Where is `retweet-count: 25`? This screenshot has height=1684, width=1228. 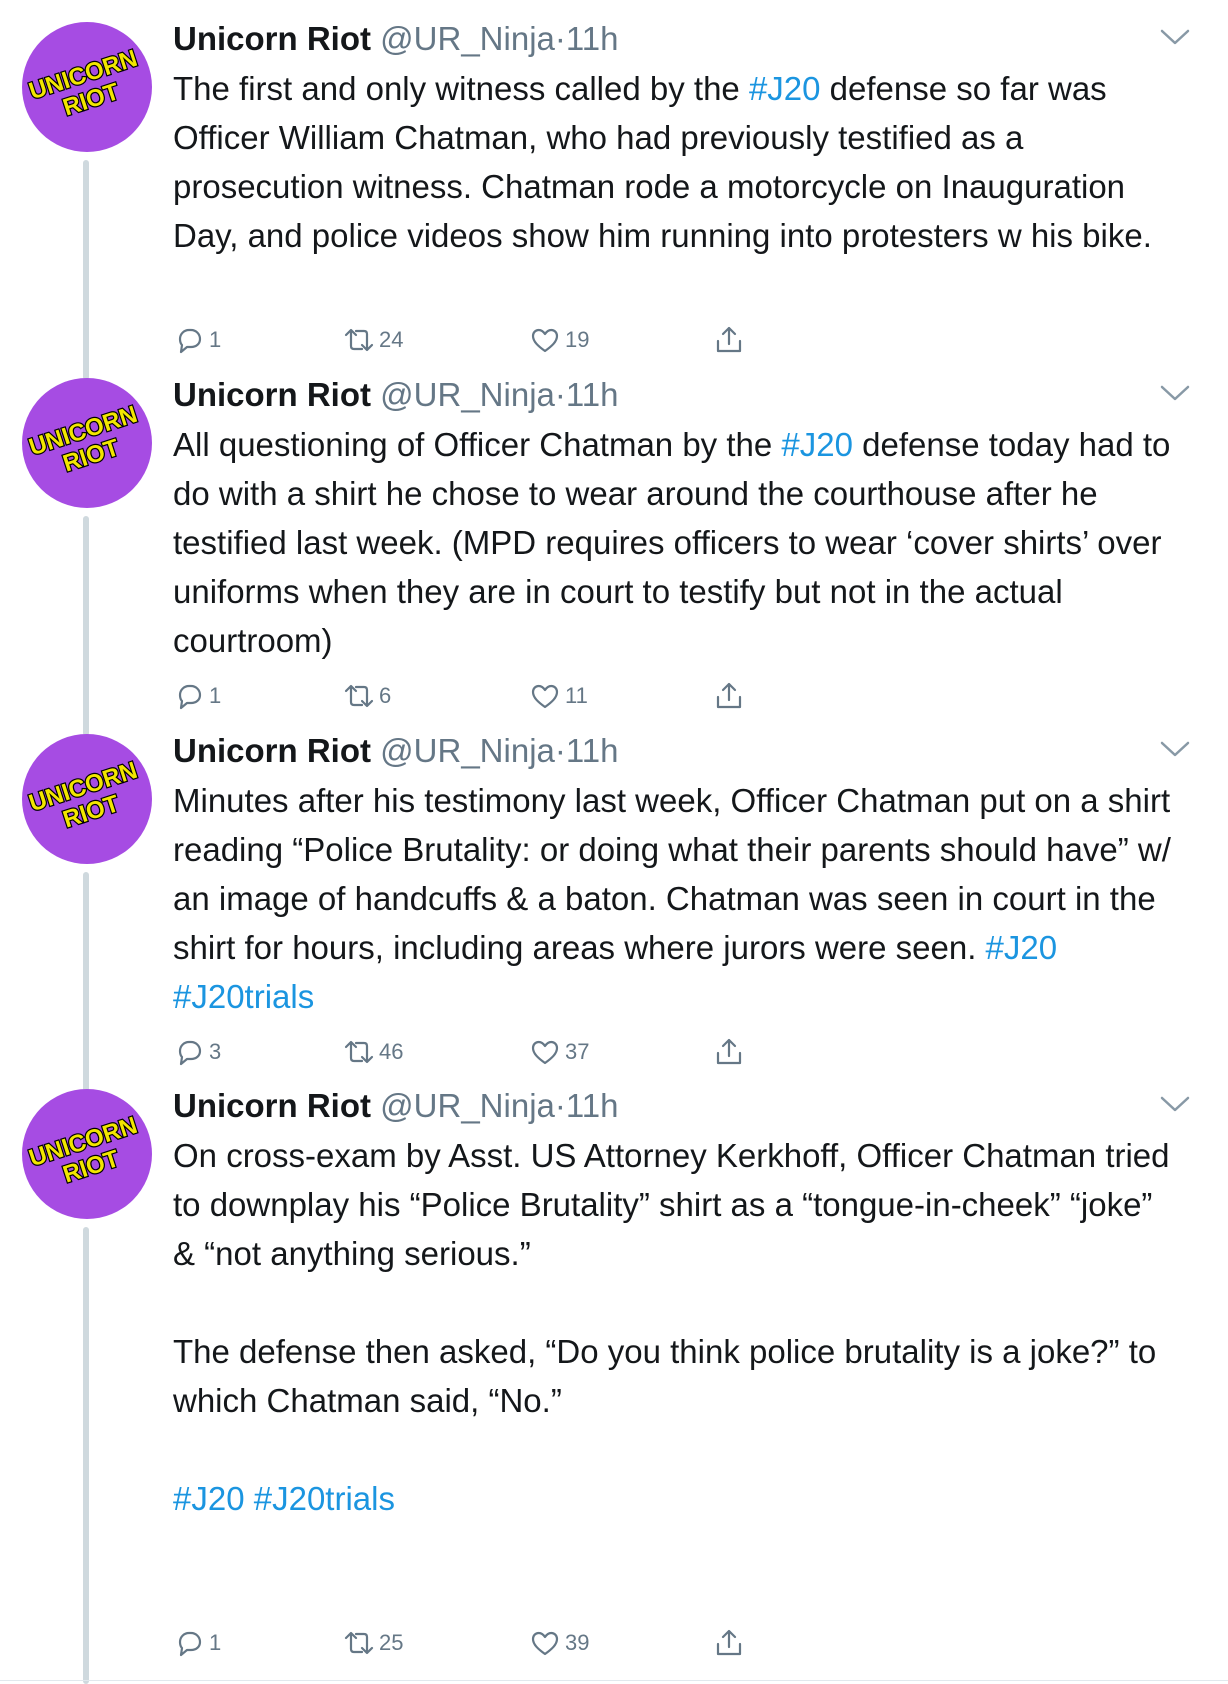
retweet-count: 25 is located at coordinates (391, 1642).